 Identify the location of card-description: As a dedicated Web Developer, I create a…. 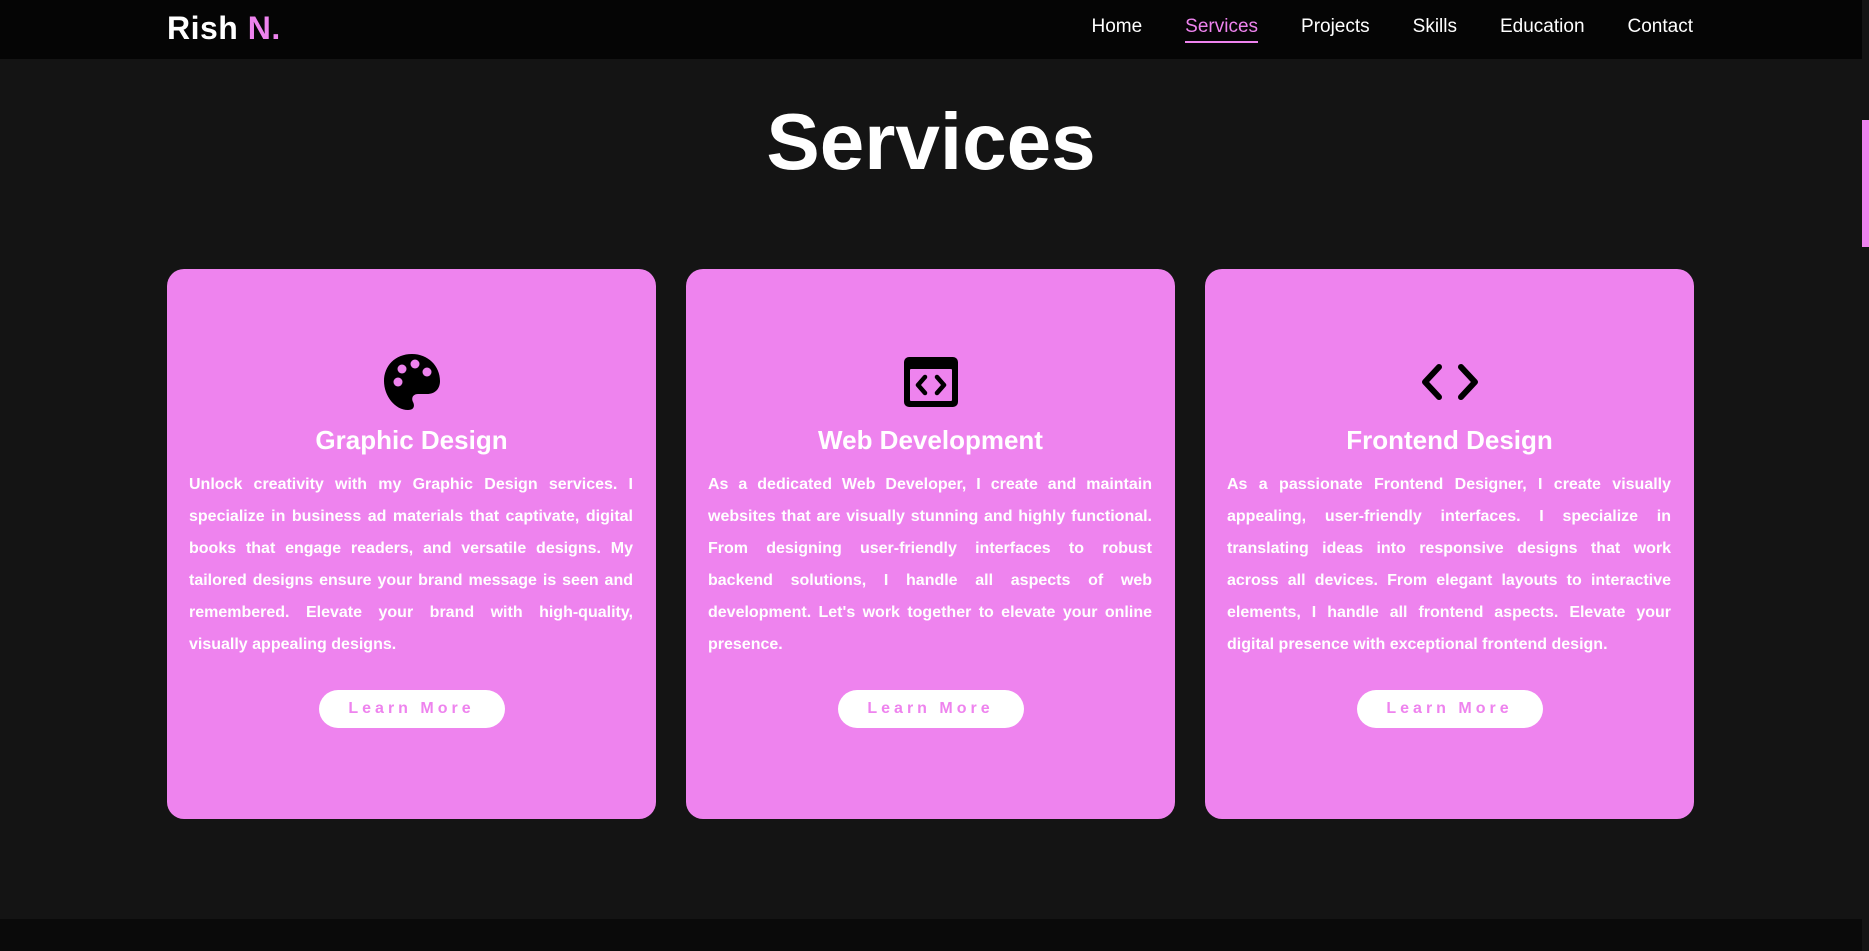
(930, 564).